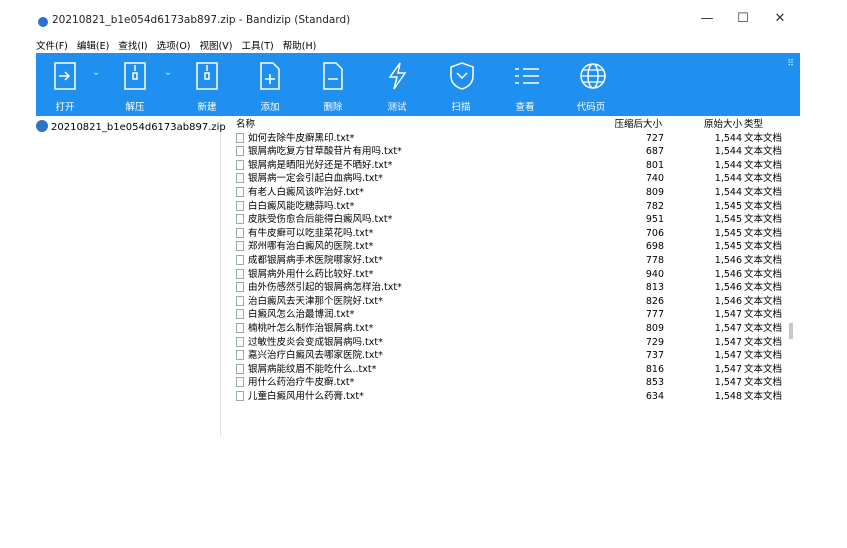 The width and height of the screenshot is (847, 548). I want to click on compressed-size-cell: 687, so click(654, 152).